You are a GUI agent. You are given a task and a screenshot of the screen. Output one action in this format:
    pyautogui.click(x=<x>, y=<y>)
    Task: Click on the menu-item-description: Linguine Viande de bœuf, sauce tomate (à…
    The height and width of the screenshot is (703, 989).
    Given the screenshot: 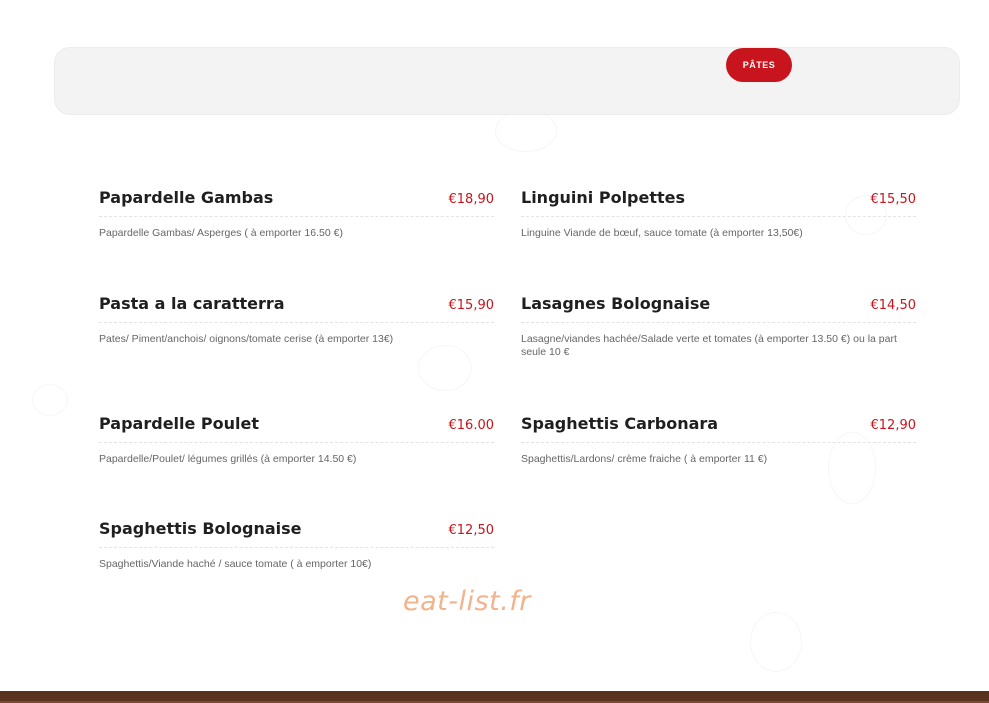 What is the action you would take?
    pyautogui.click(x=662, y=233)
    